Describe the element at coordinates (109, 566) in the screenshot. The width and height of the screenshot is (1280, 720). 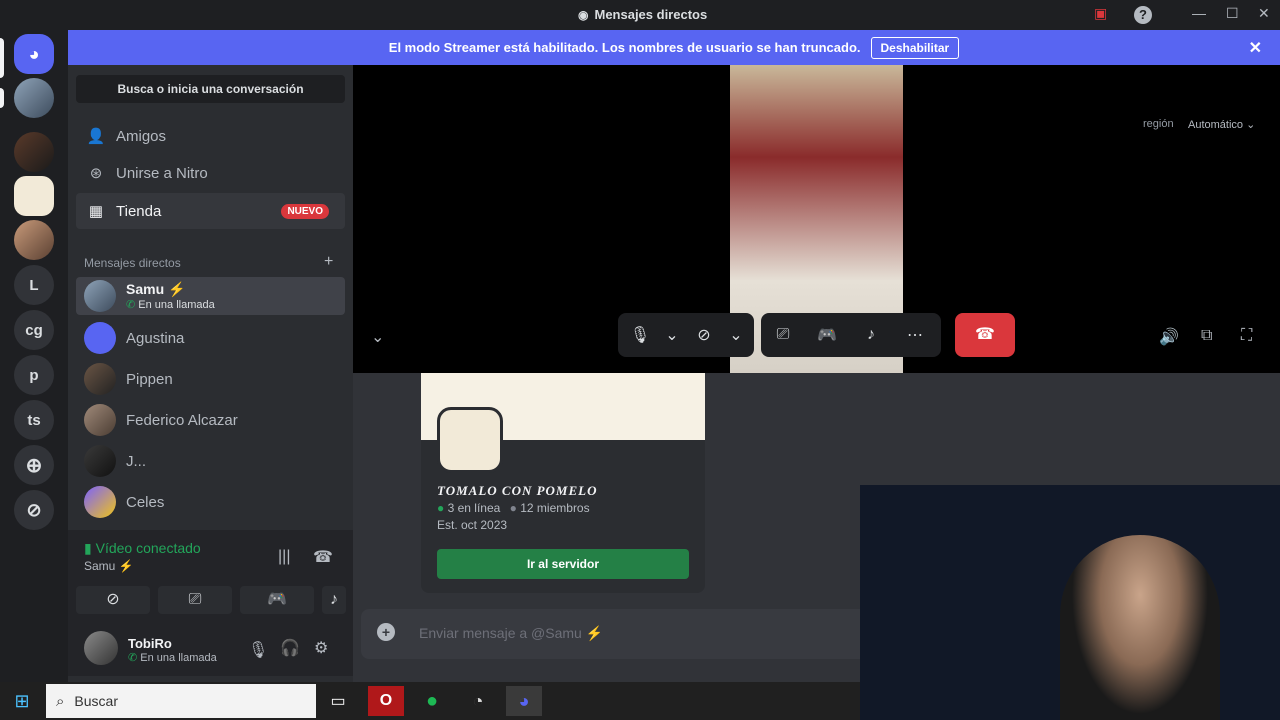
I see `voice-channel: Samu ⚡` at that location.